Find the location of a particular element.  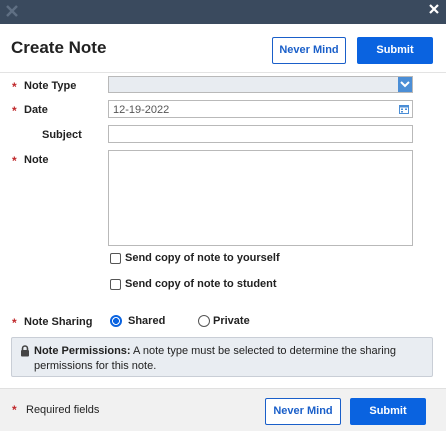

shared-radio is located at coordinates (116, 321).